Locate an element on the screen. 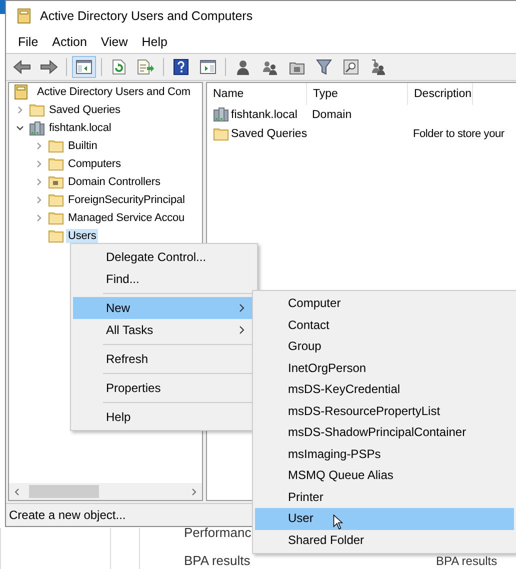 The width and height of the screenshot is (516, 569). tree-item: ForeignSecurityPrincipal is located at coordinates (126, 200).